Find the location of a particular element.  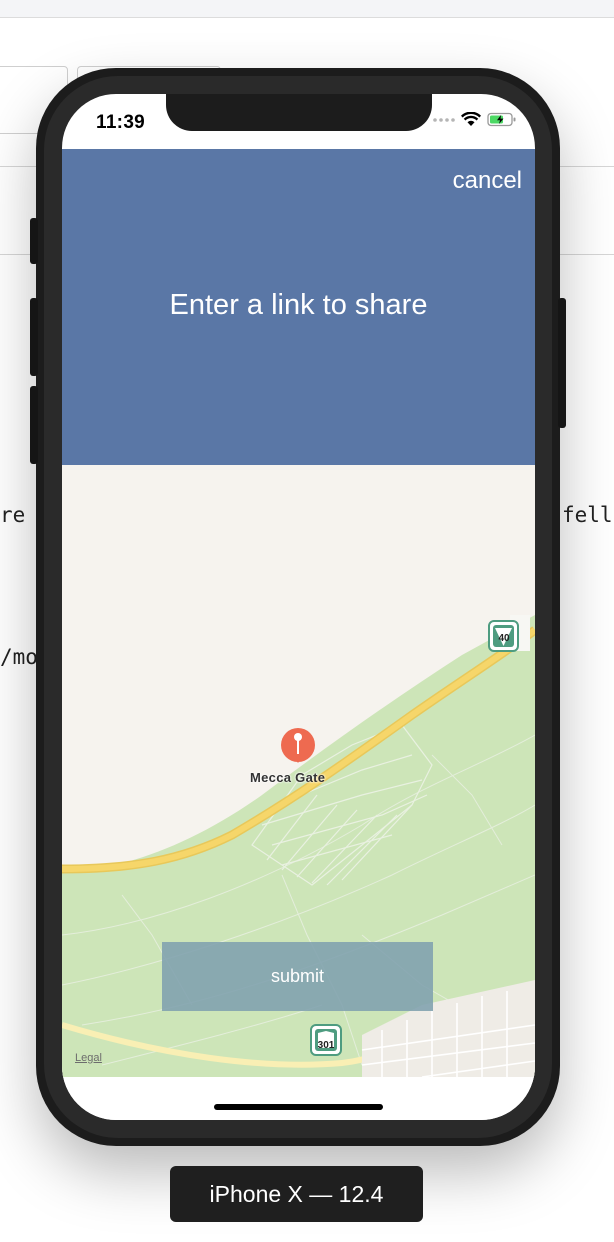

wifi-icon is located at coordinates (471, 119).